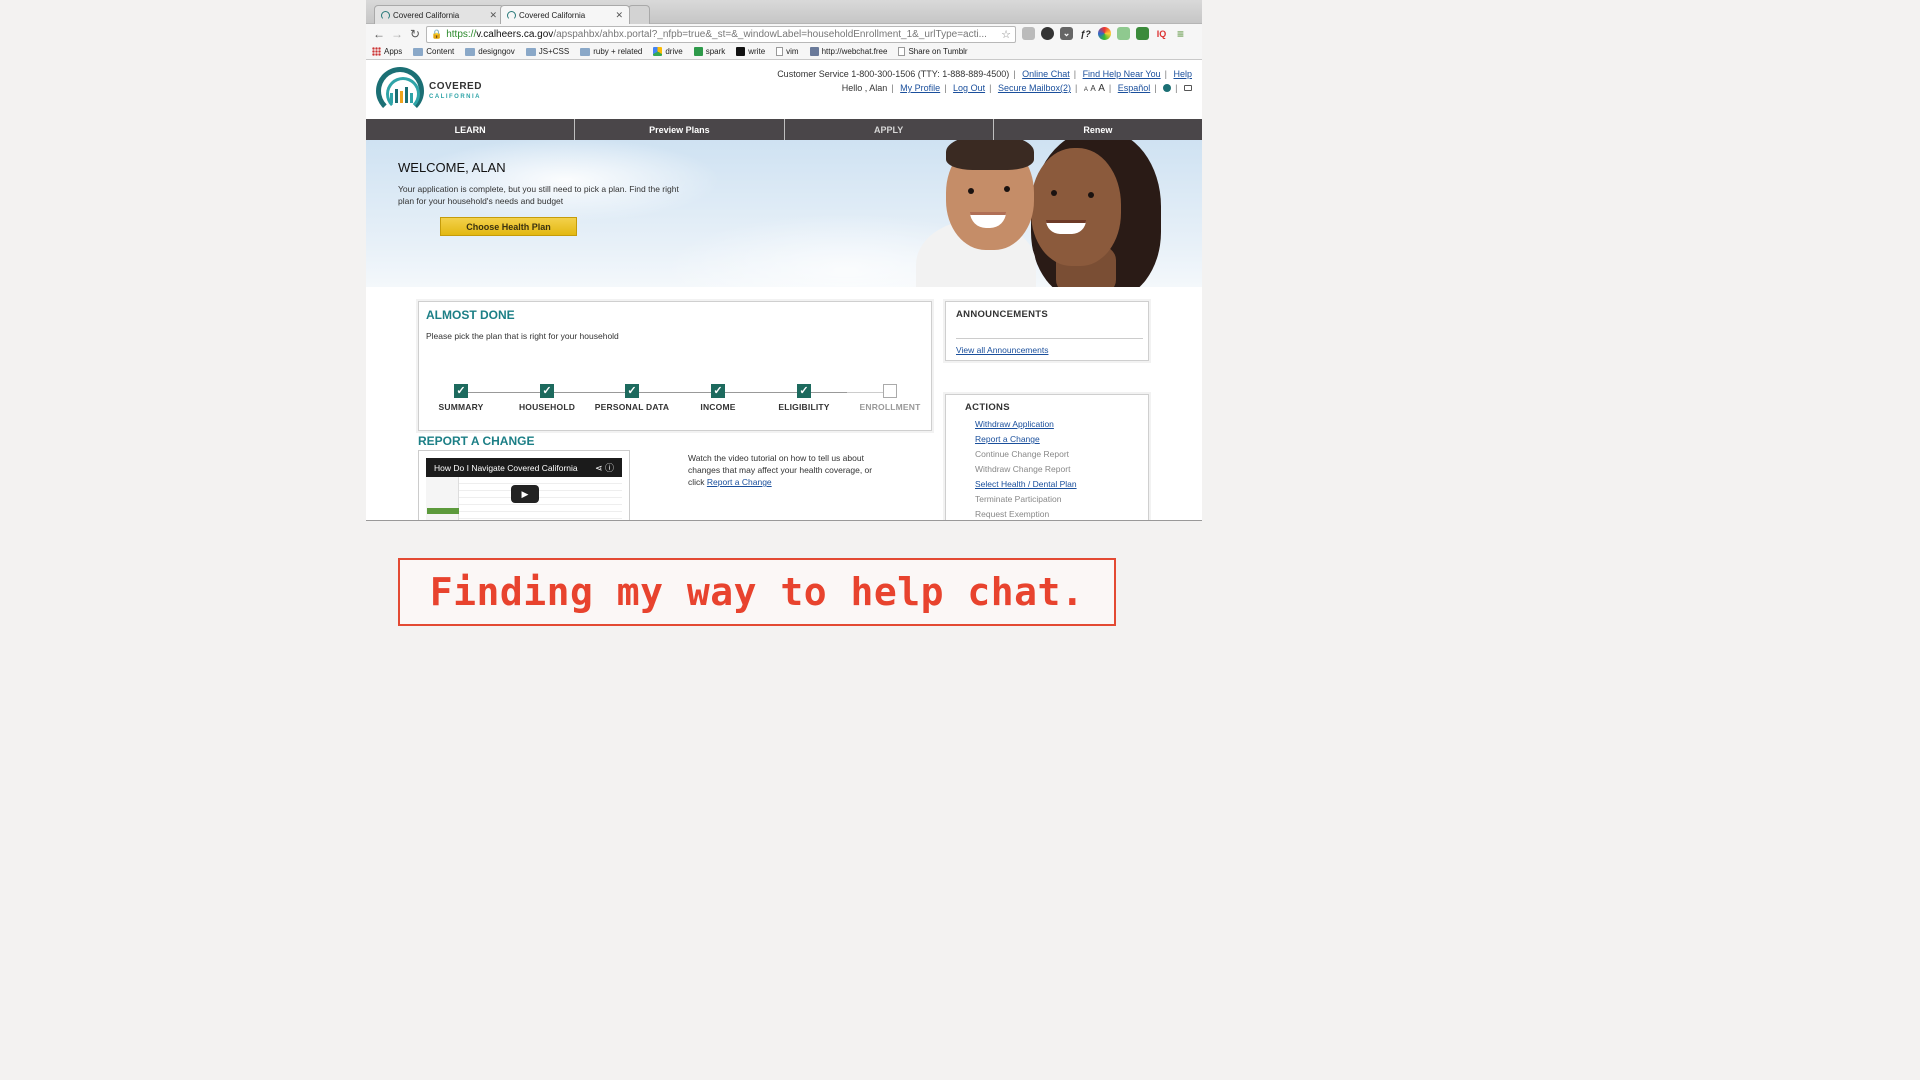 The height and width of the screenshot is (1080, 1920). Describe the element at coordinates (1122, 74) in the screenshot. I see `find-help-link: Find Help Near You` at that location.